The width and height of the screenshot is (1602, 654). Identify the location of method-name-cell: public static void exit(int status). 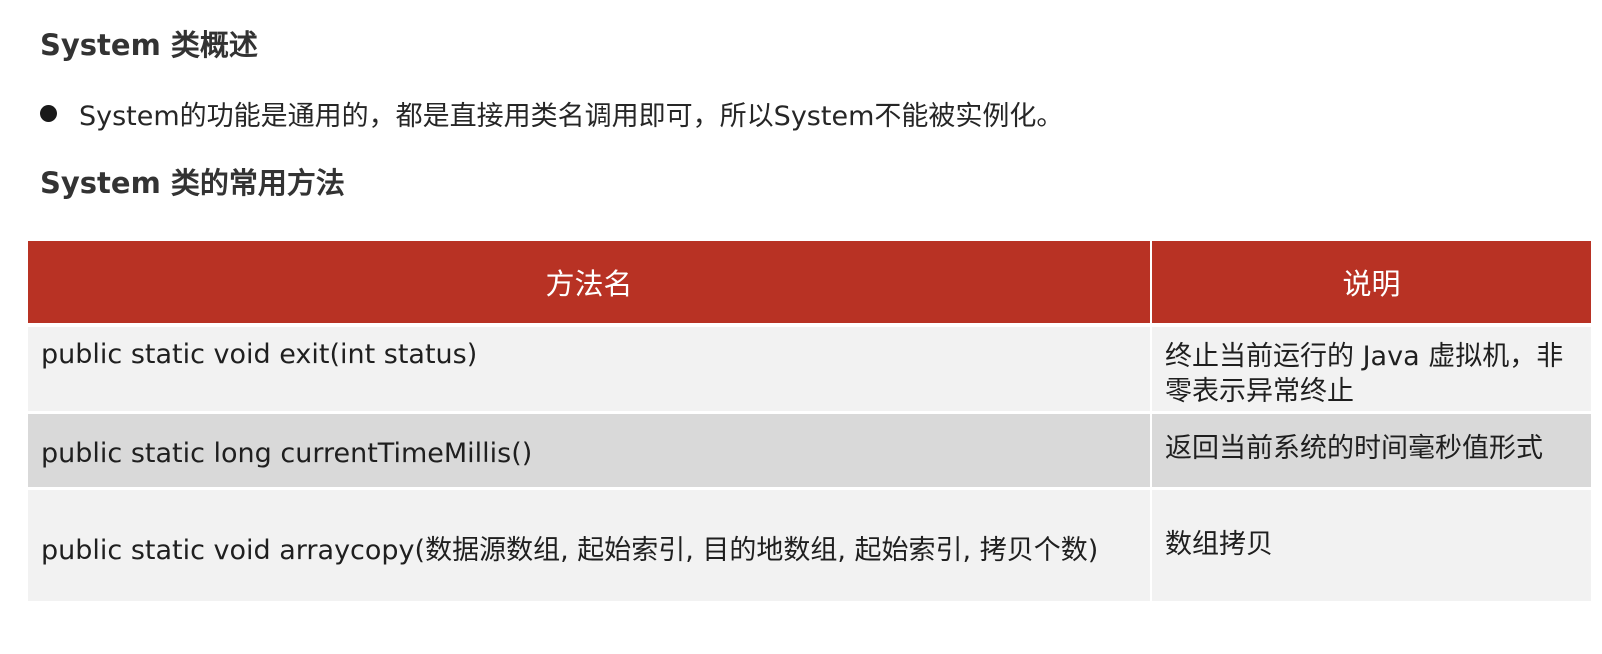
(590, 369).